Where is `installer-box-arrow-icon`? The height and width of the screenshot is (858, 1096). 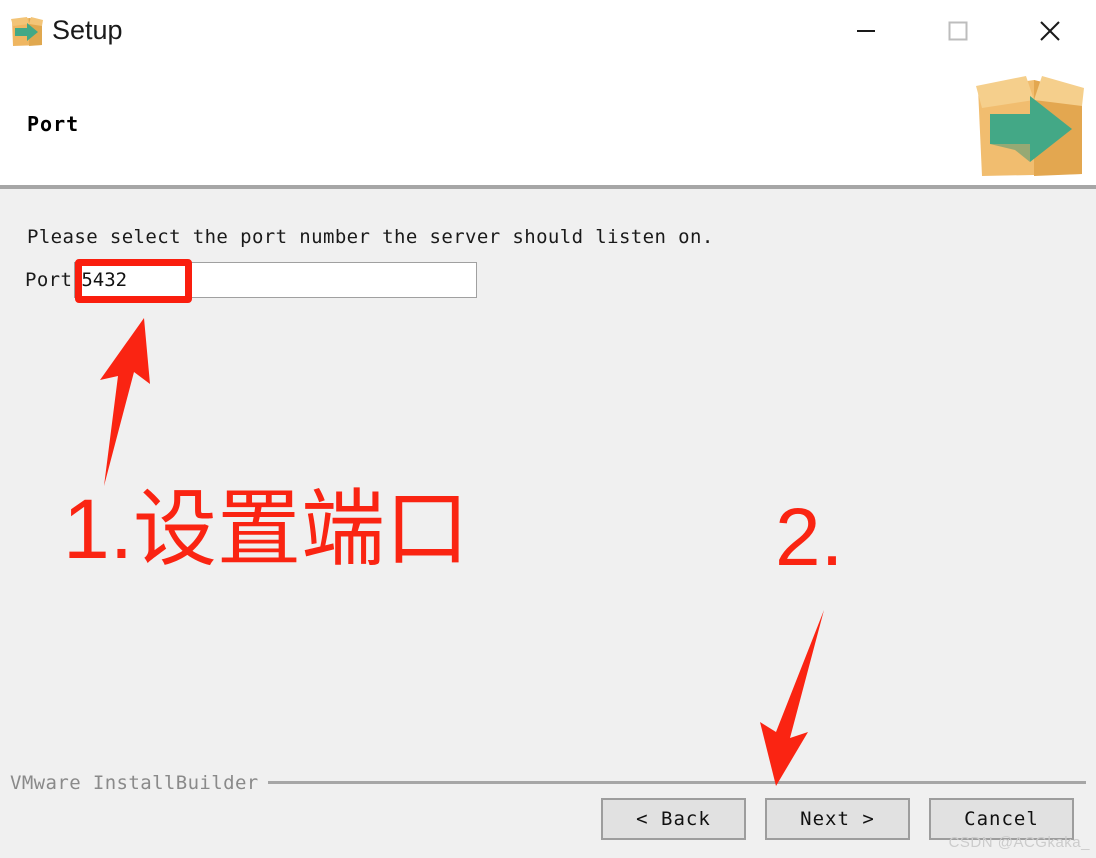 installer-box-arrow-icon is located at coordinates (27, 32).